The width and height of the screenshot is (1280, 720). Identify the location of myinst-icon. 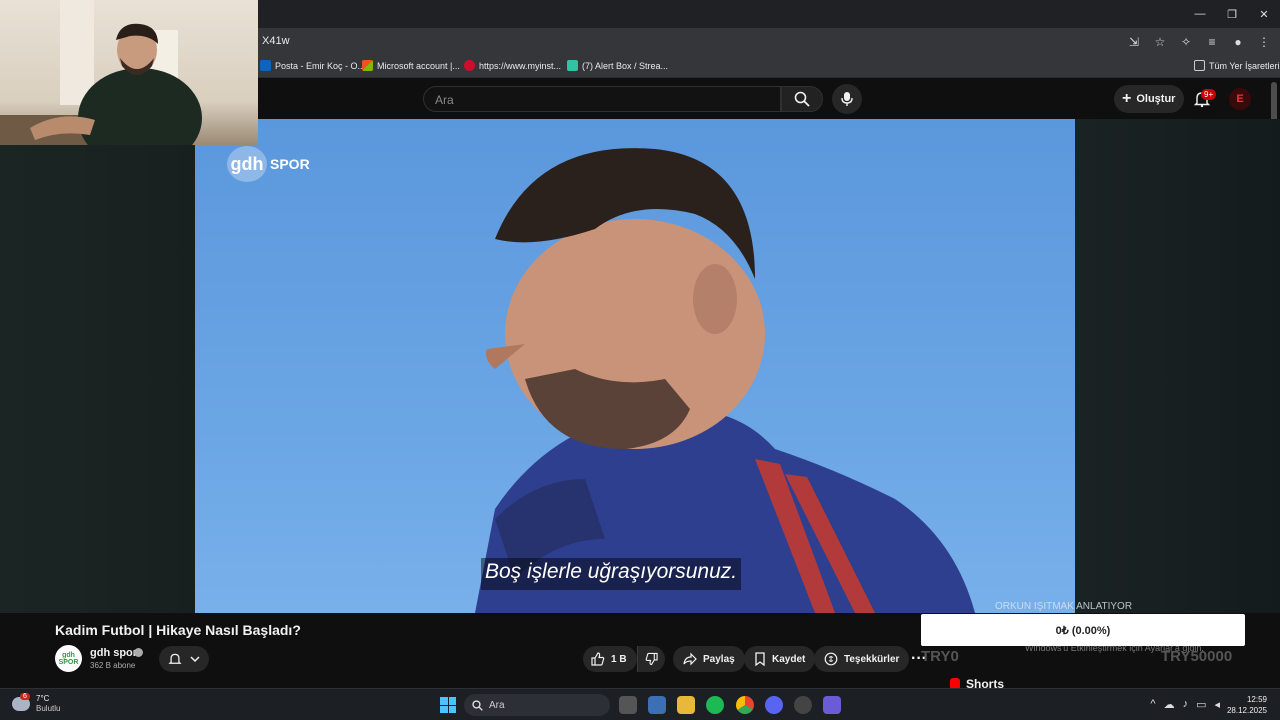
(469, 65).